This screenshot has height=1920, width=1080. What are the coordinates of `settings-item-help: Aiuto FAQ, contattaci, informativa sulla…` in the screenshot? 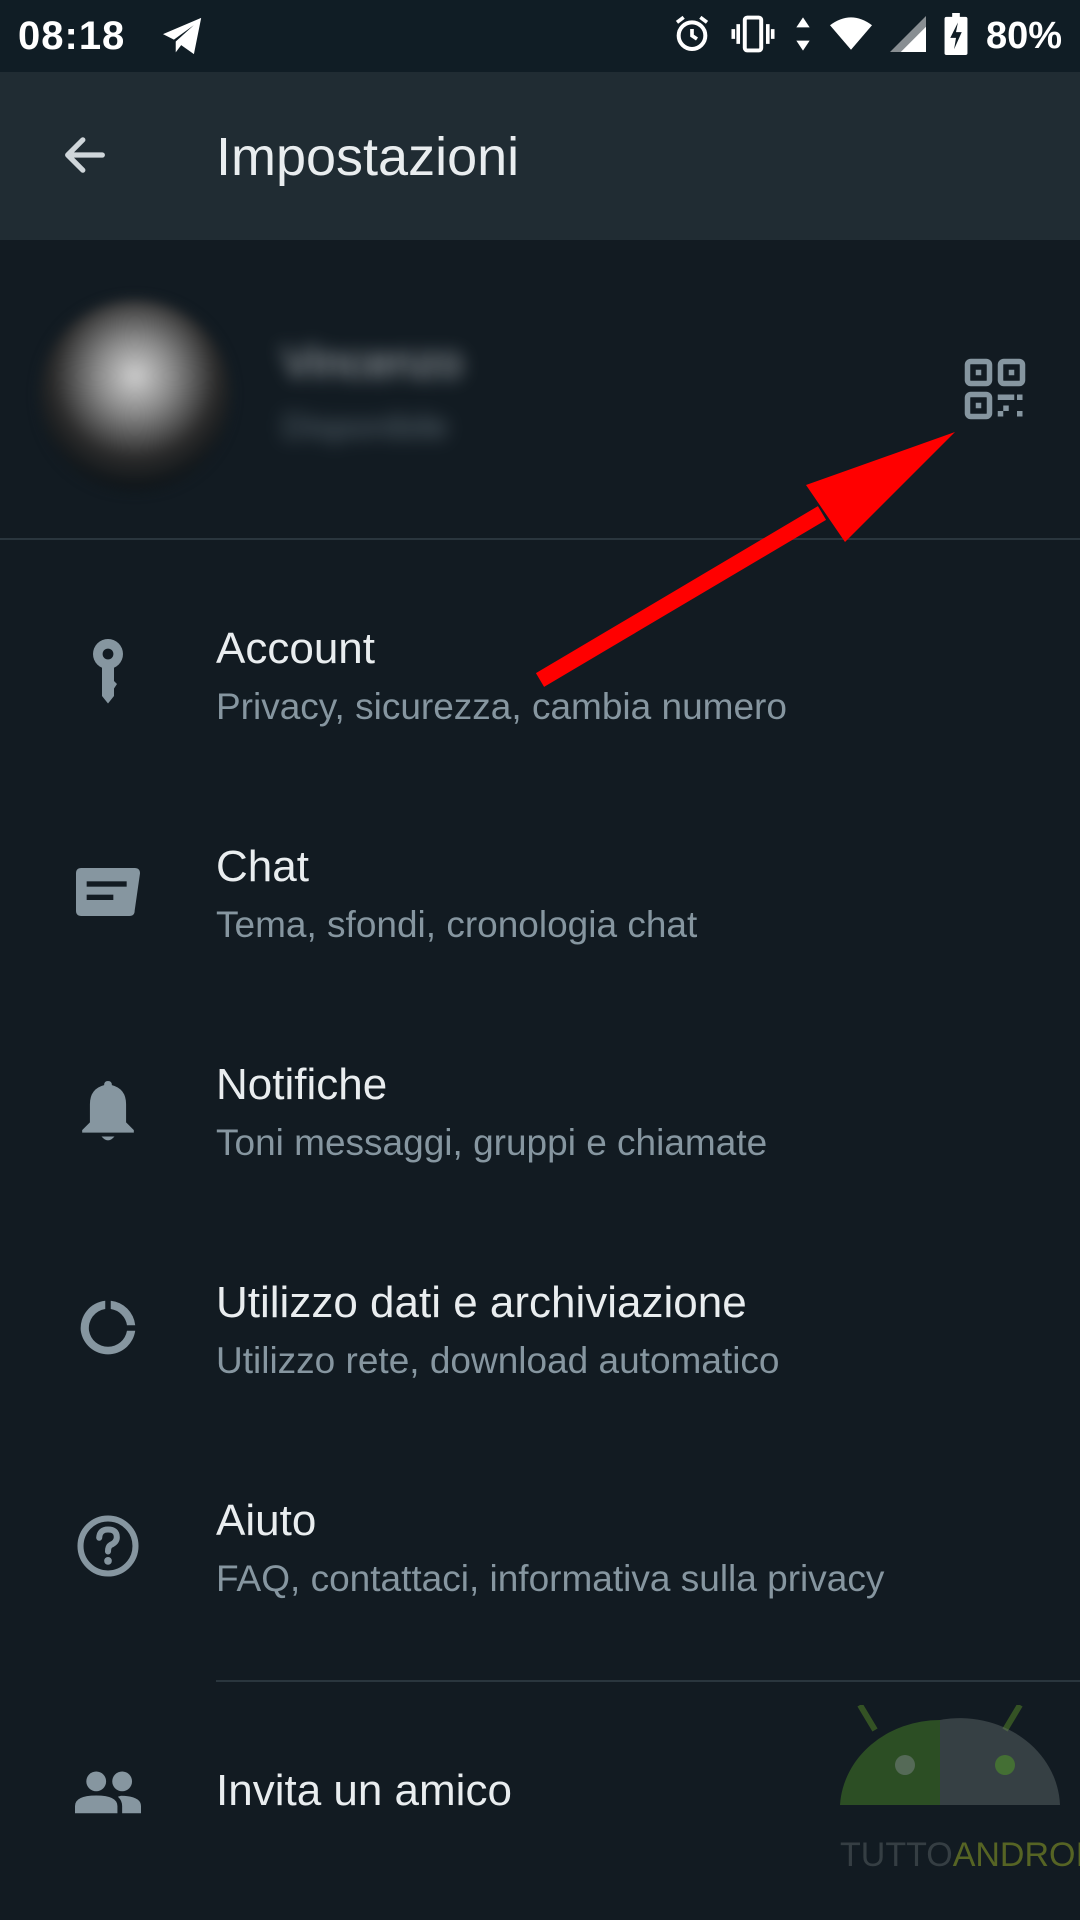 It's located at (540, 1543).